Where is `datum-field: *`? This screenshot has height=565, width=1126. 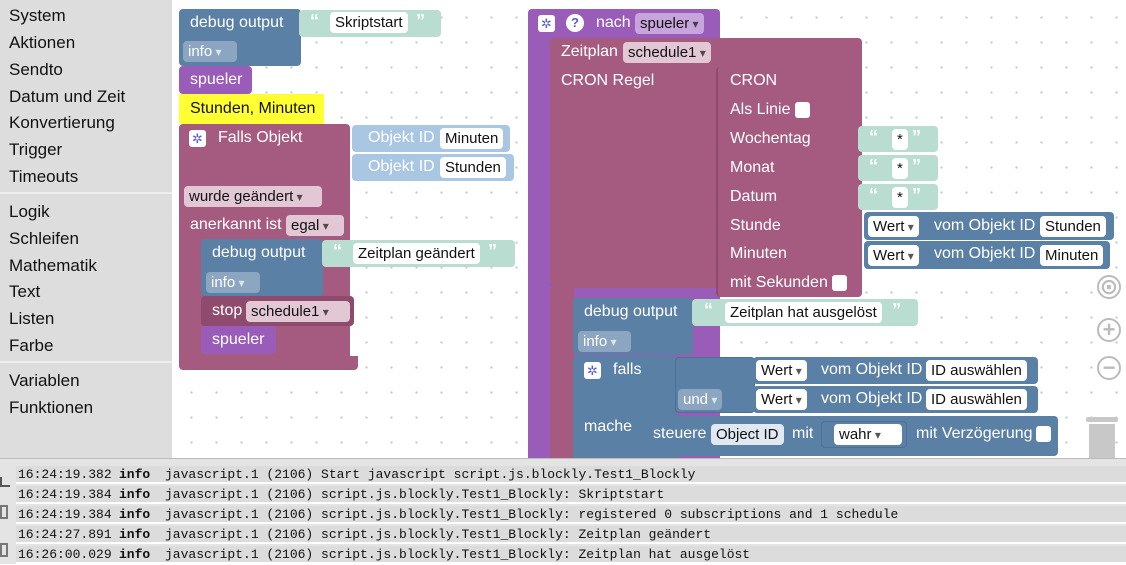
datum-field: * is located at coordinates (900, 197).